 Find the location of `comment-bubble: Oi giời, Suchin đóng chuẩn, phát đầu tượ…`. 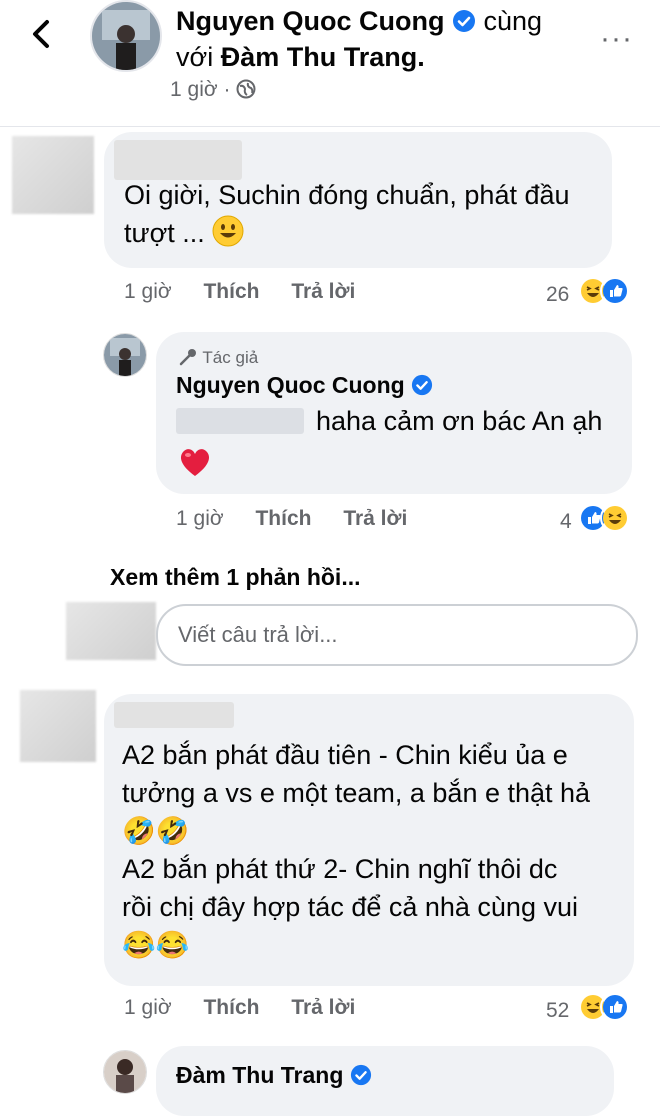

comment-bubble: Oi giời, Suchin đóng chuẩn, phát đầu tượ… is located at coordinates (358, 200).